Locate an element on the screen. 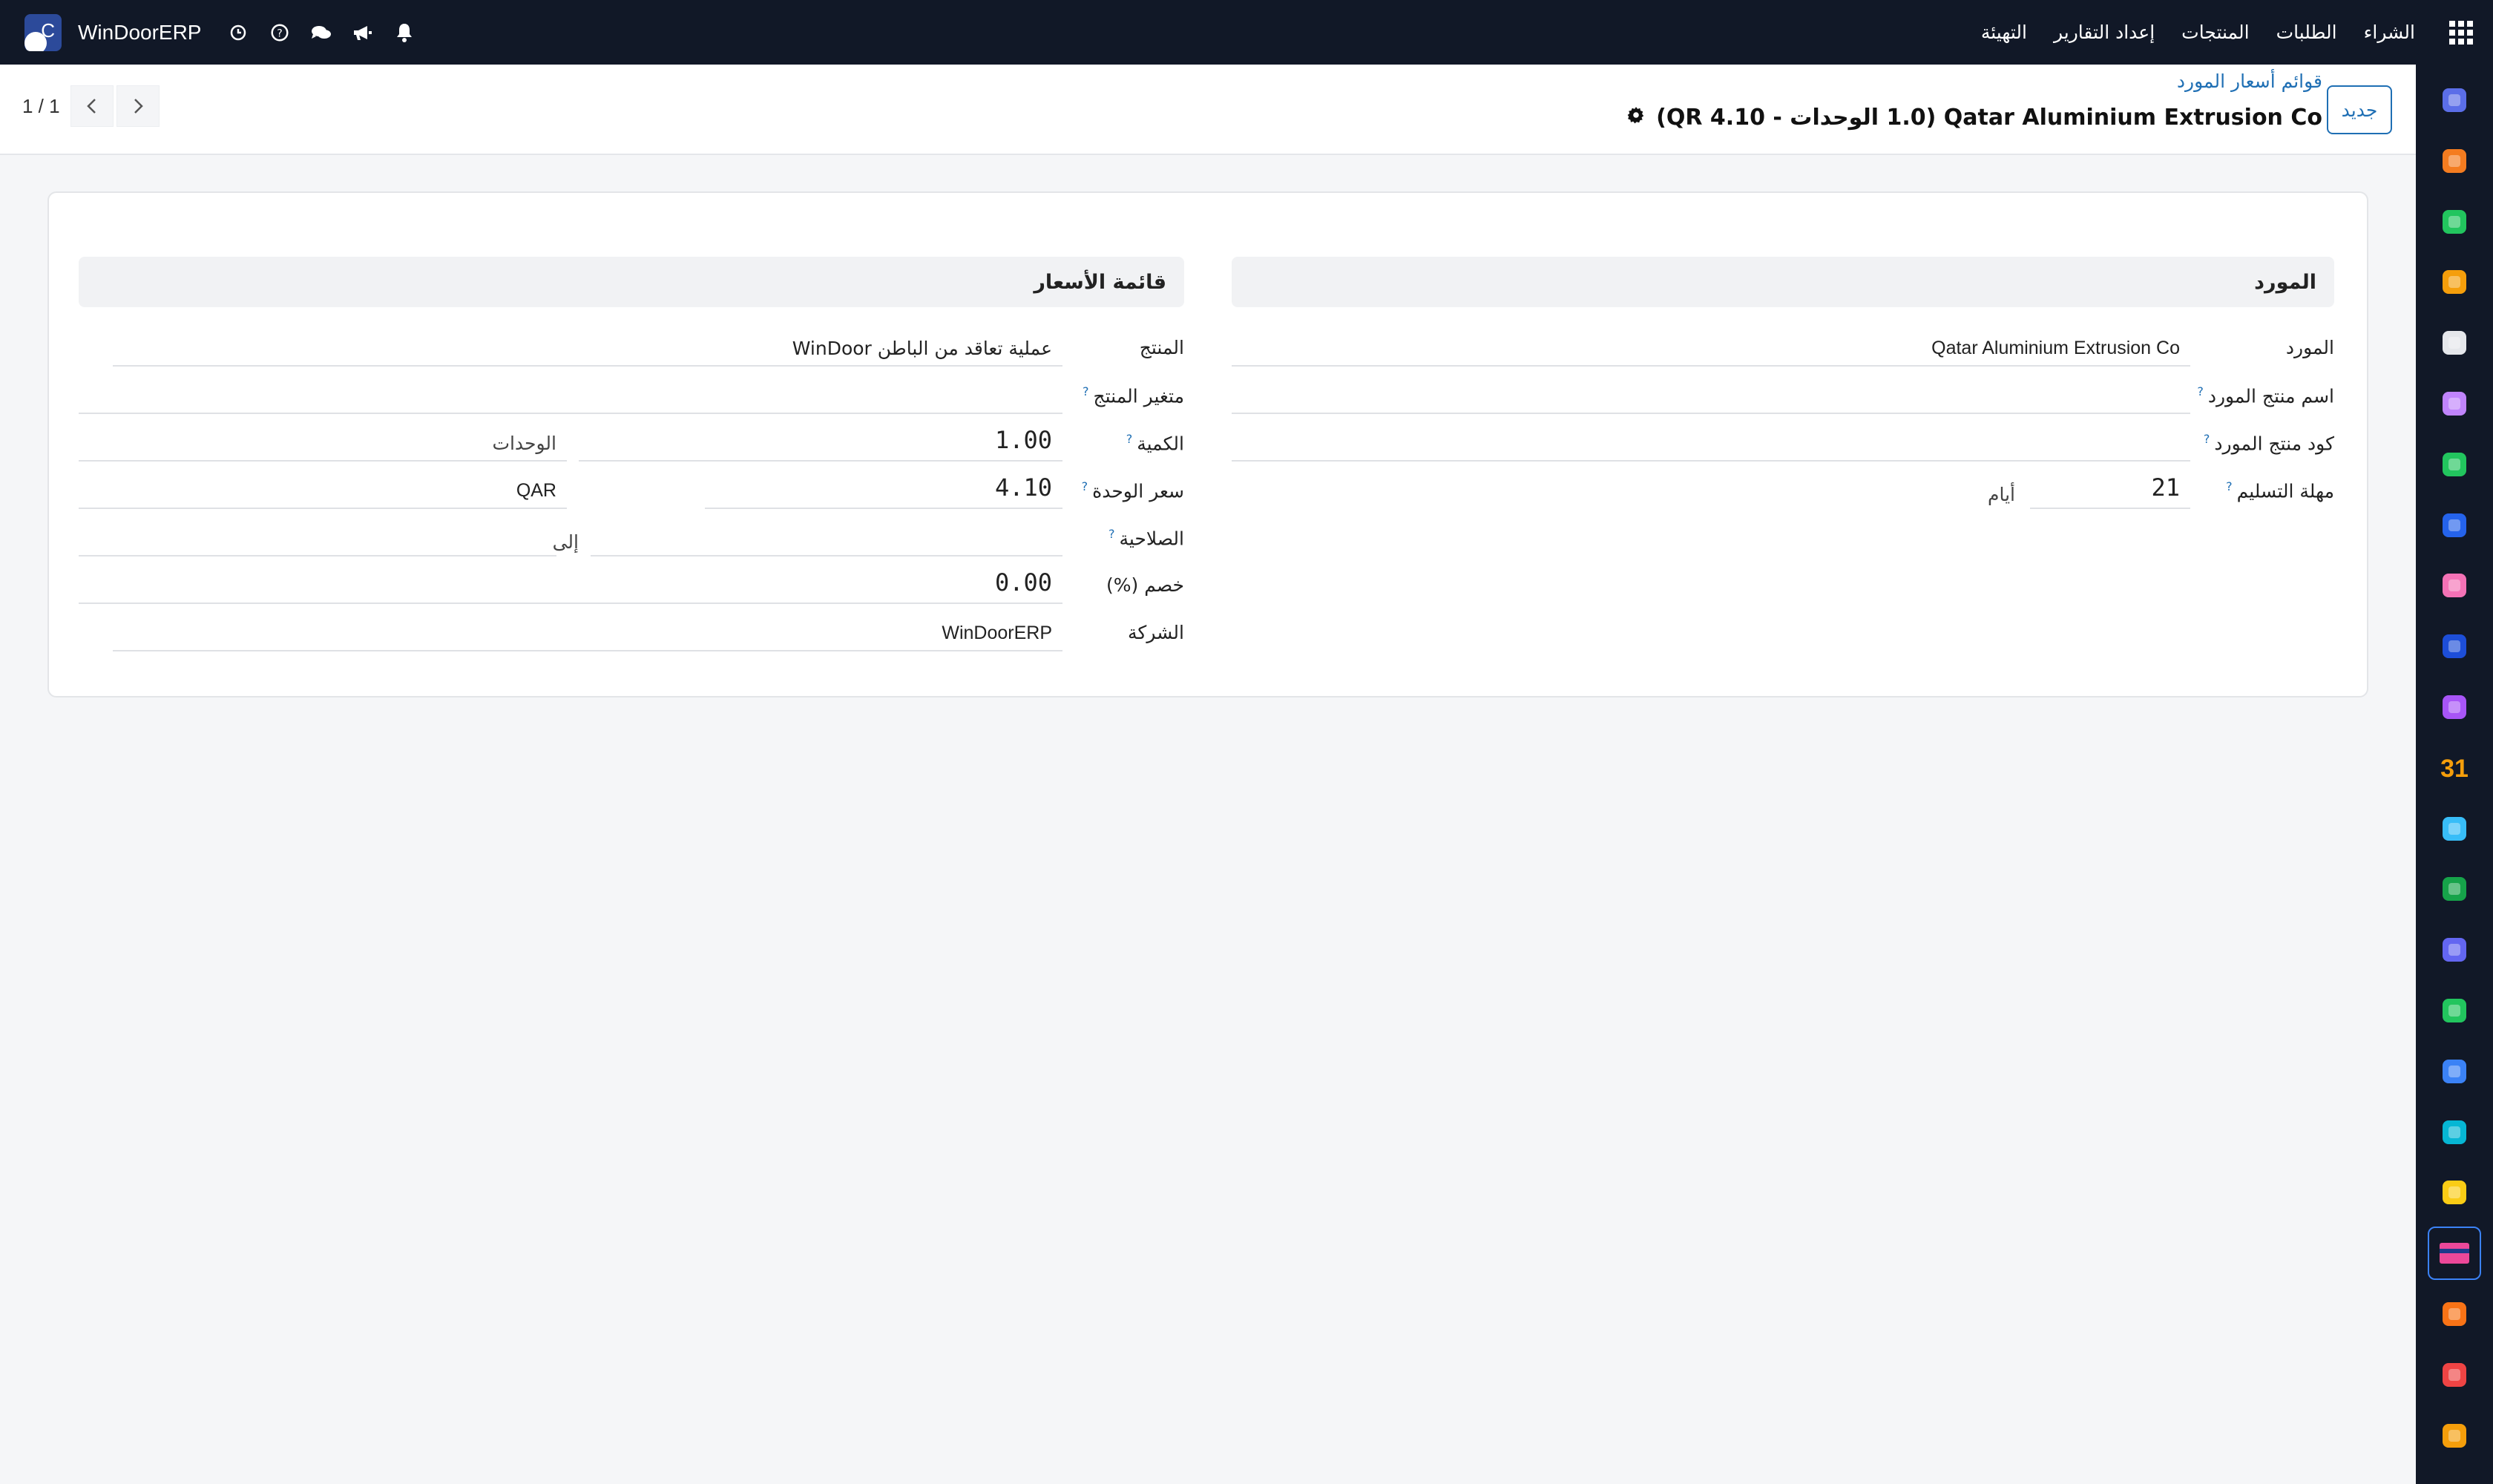 The width and height of the screenshot is (2493, 1484). discount-label: خصم (%) is located at coordinates (1145, 585).